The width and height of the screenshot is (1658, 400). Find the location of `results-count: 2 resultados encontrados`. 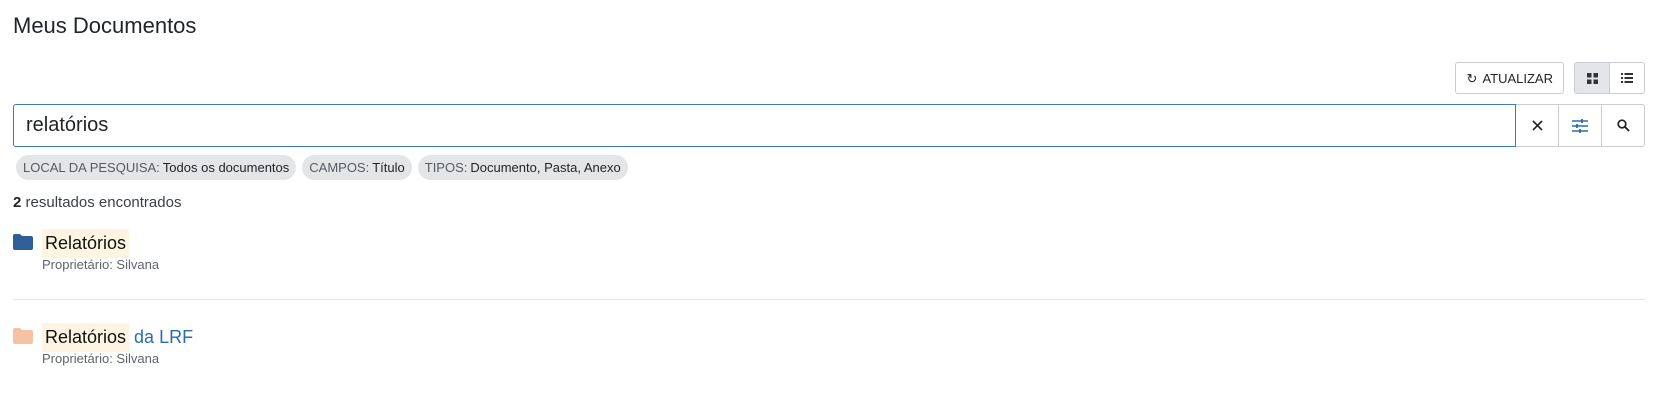

results-count: 2 resultados encontrados is located at coordinates (97, 202).